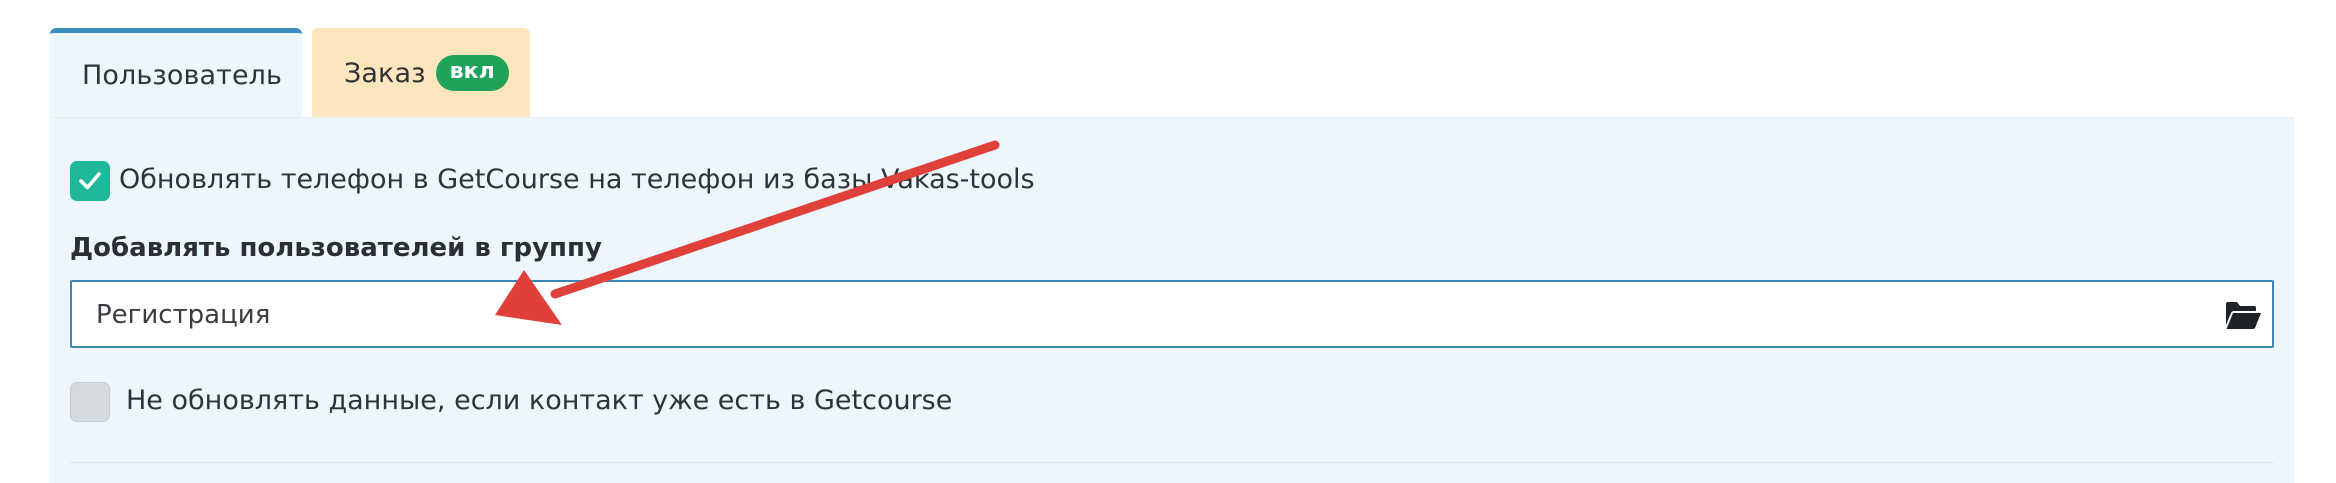  Describe the element at coordinates (385, 73) in the screenshot. I see `tab-order-label: Заказ` at that location.